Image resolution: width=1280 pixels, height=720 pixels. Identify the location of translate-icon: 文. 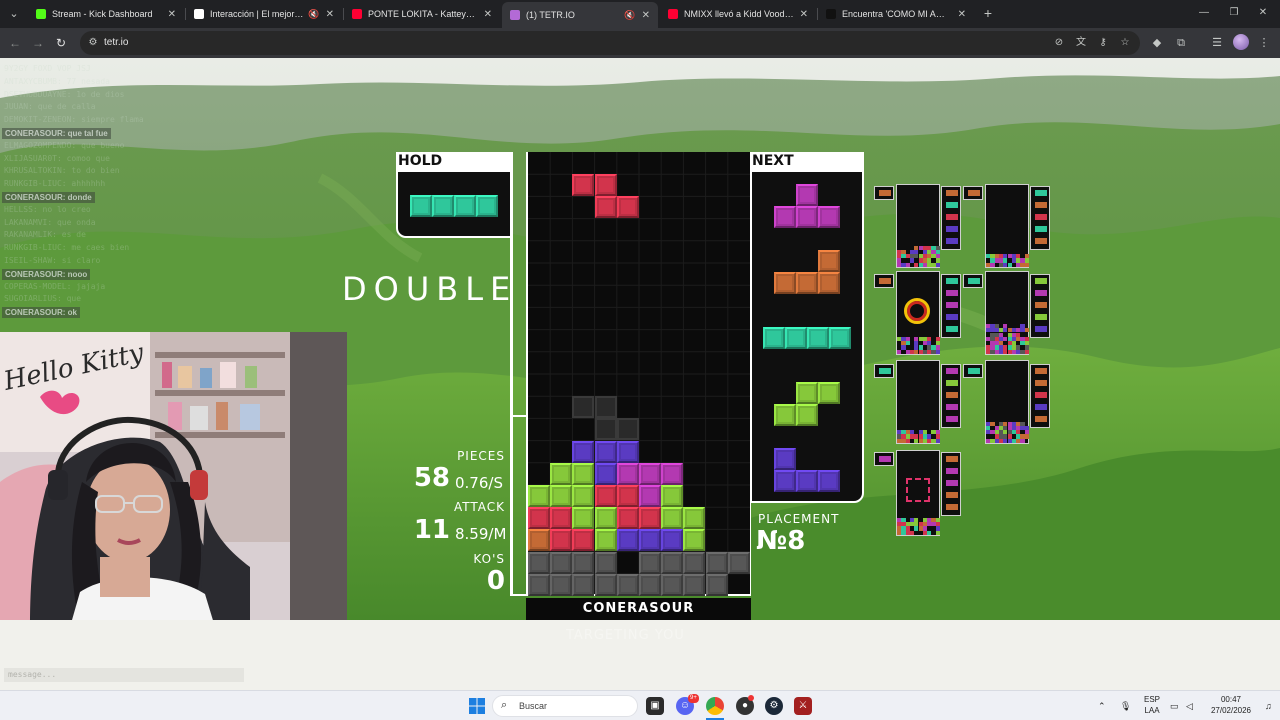
(1081, 43).